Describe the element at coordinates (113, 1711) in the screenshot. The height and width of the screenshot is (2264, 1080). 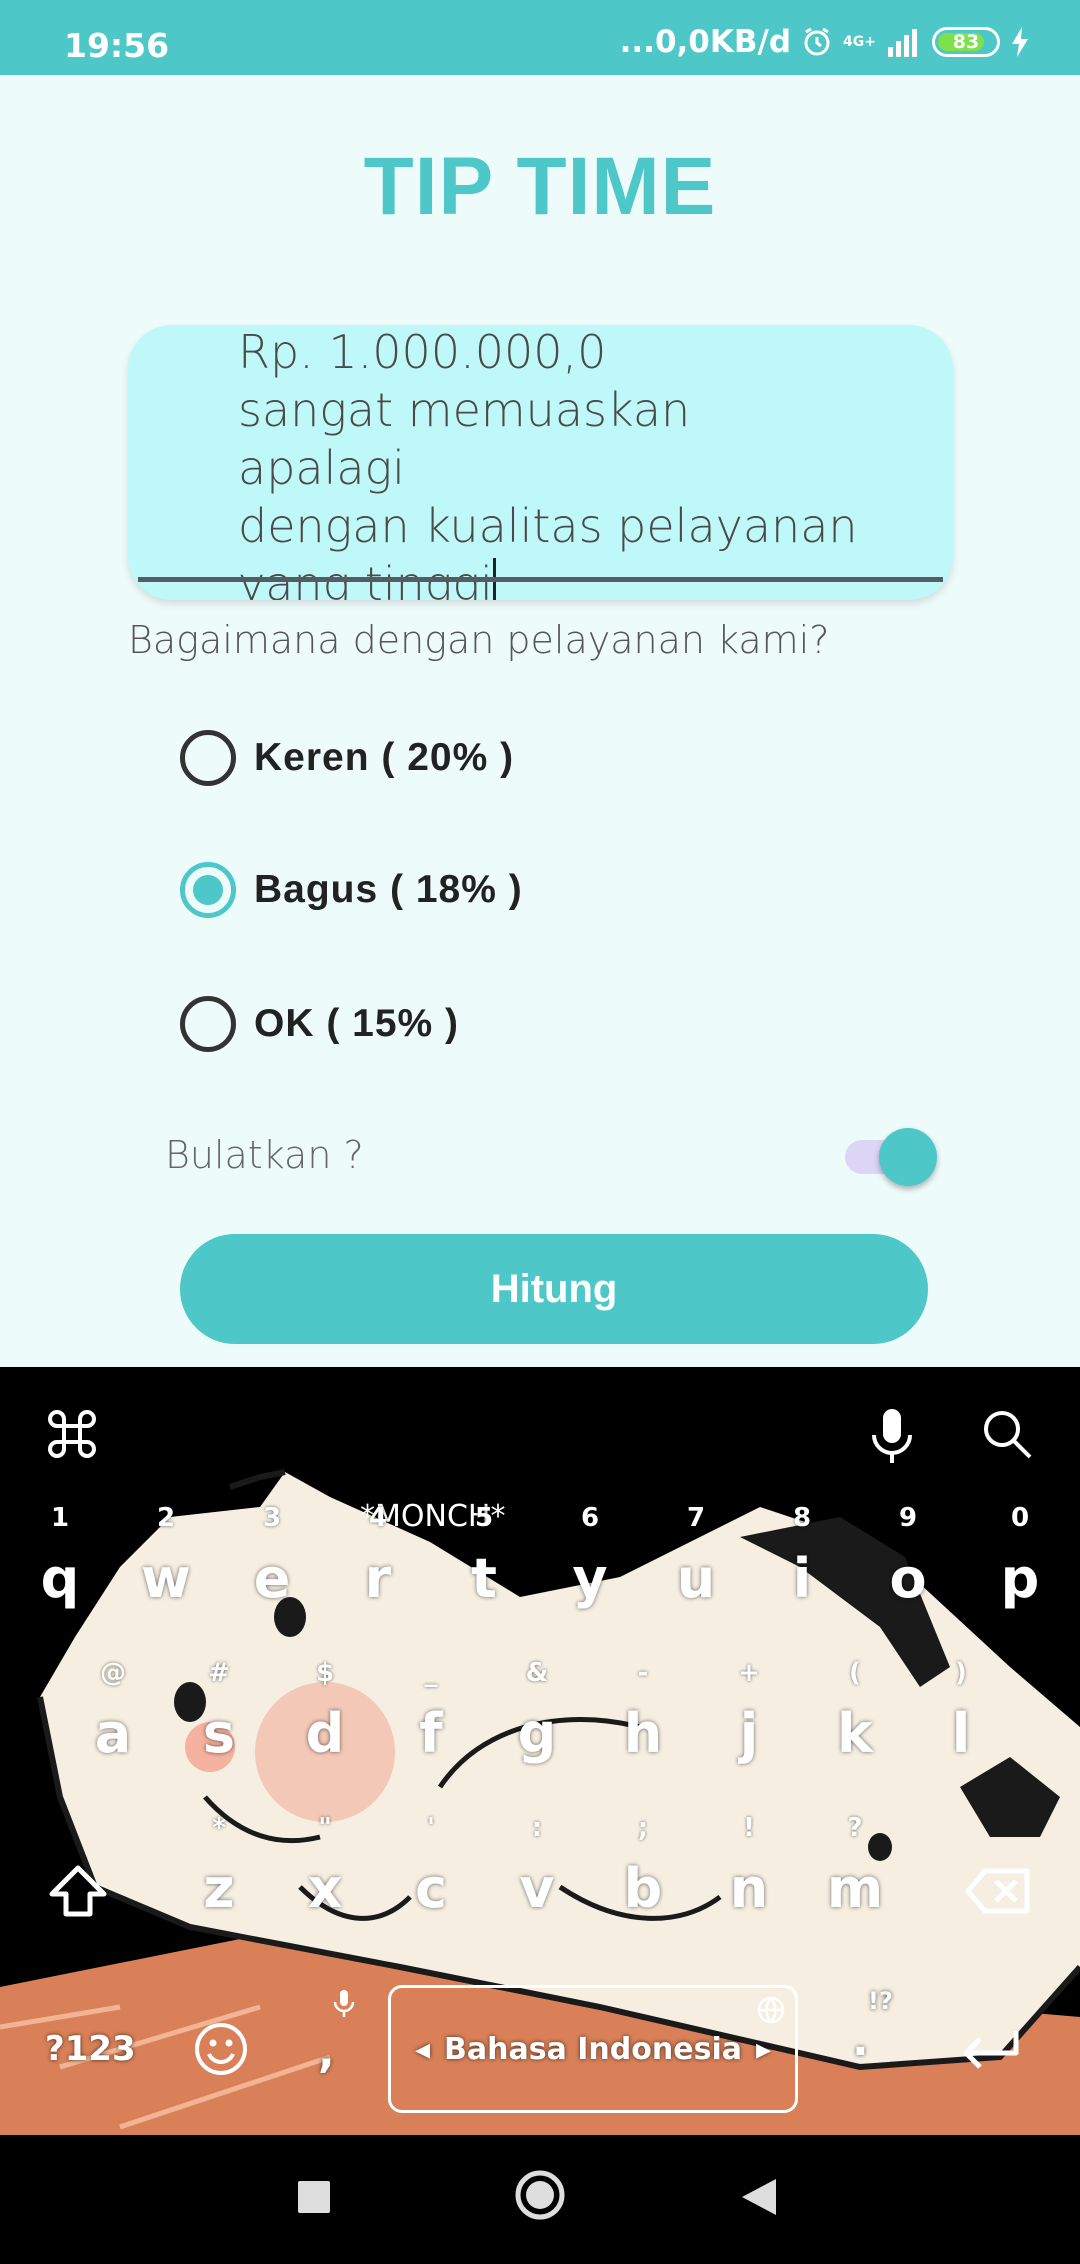
I see `key-a: @ a` at that location.